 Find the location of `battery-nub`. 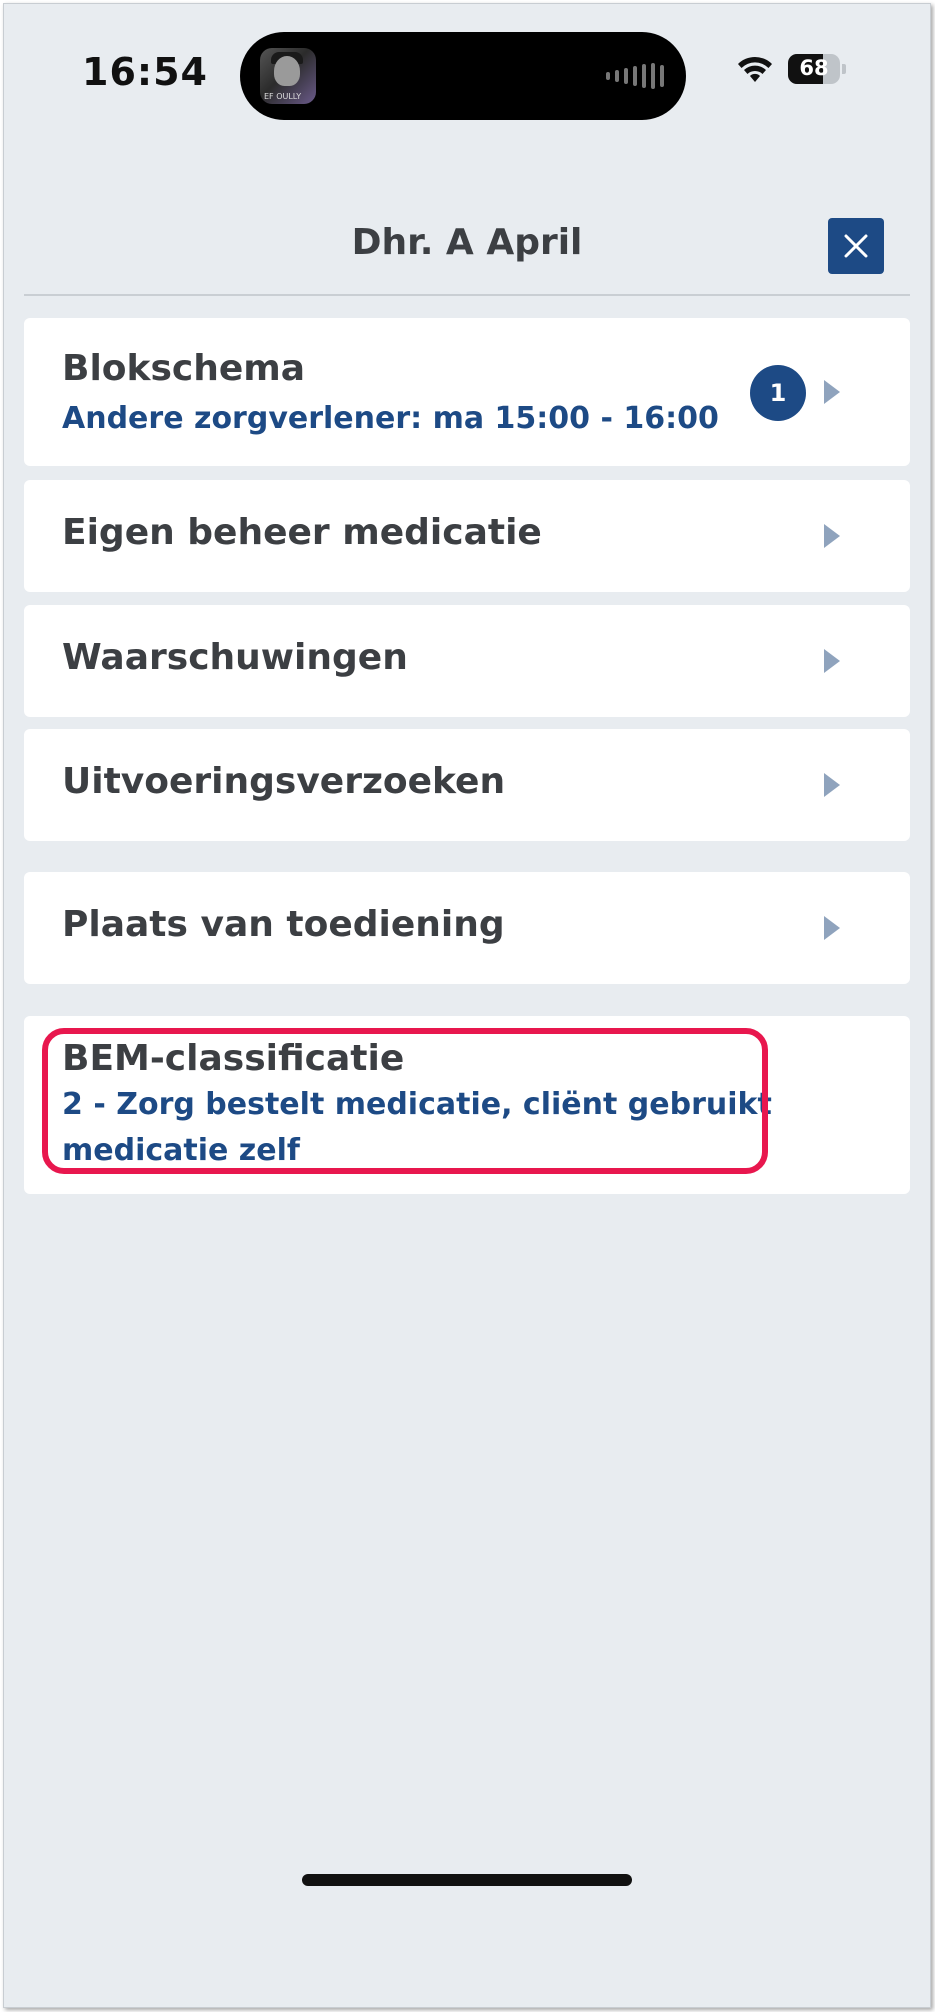

battery-nub is located at coordinates (844, 69).